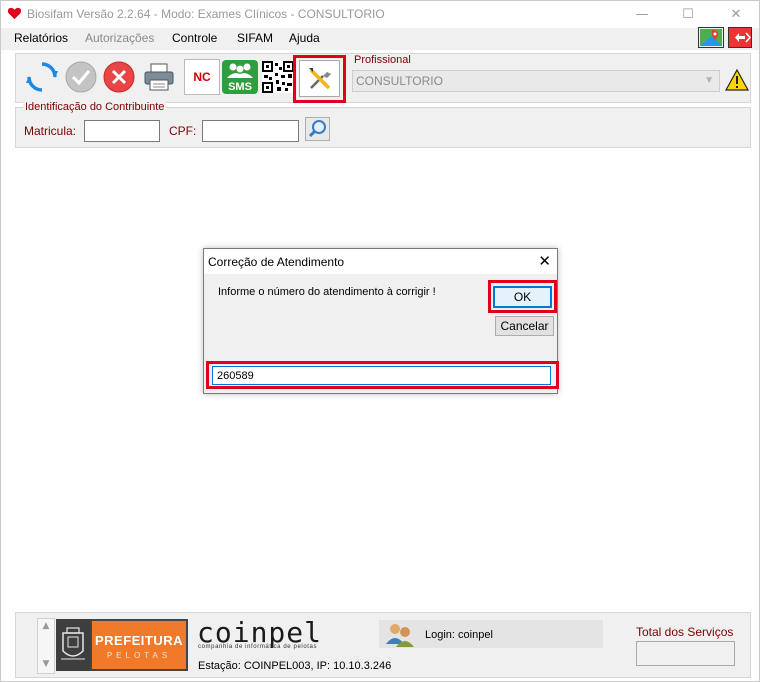 Image resolution: width=760 pixels, height=682 pixels. I want to click on matricula-label: Matricula:, so click(50, 131).